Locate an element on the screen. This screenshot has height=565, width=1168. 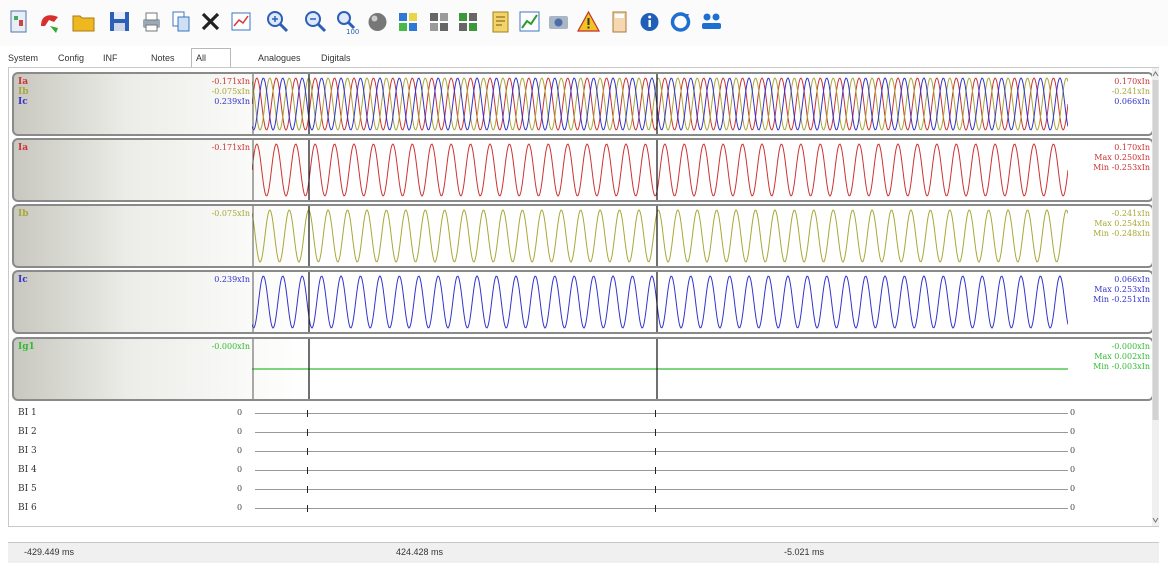
folder-icon is located at coordinates (83, 22).